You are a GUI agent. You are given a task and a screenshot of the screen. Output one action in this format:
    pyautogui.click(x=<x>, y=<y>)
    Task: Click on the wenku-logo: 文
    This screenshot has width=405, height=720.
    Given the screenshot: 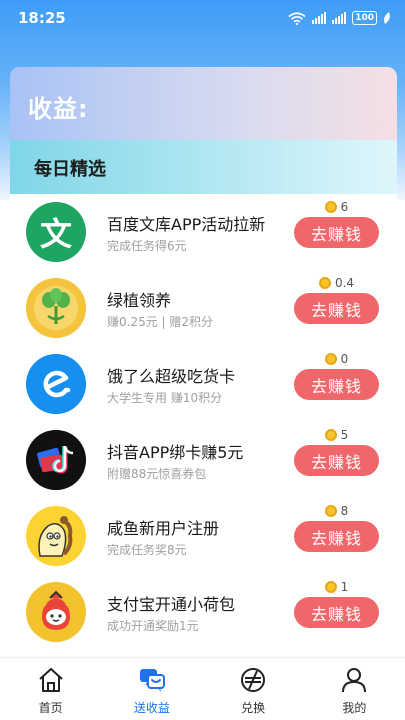 What is the action you would take?
    pyautogui.click(x=56, y=232)
    